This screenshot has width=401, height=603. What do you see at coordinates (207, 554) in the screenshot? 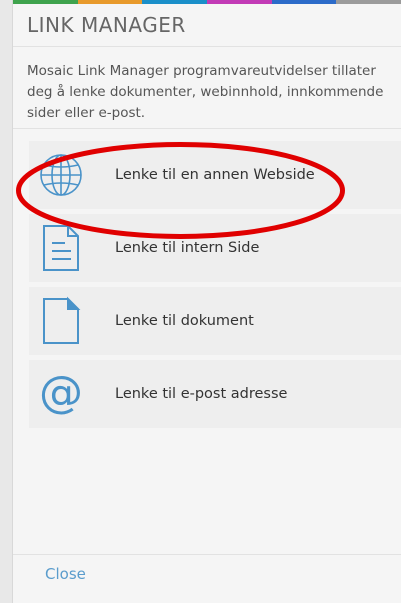
I see `footer-divider` at bounding box center [207, 554].